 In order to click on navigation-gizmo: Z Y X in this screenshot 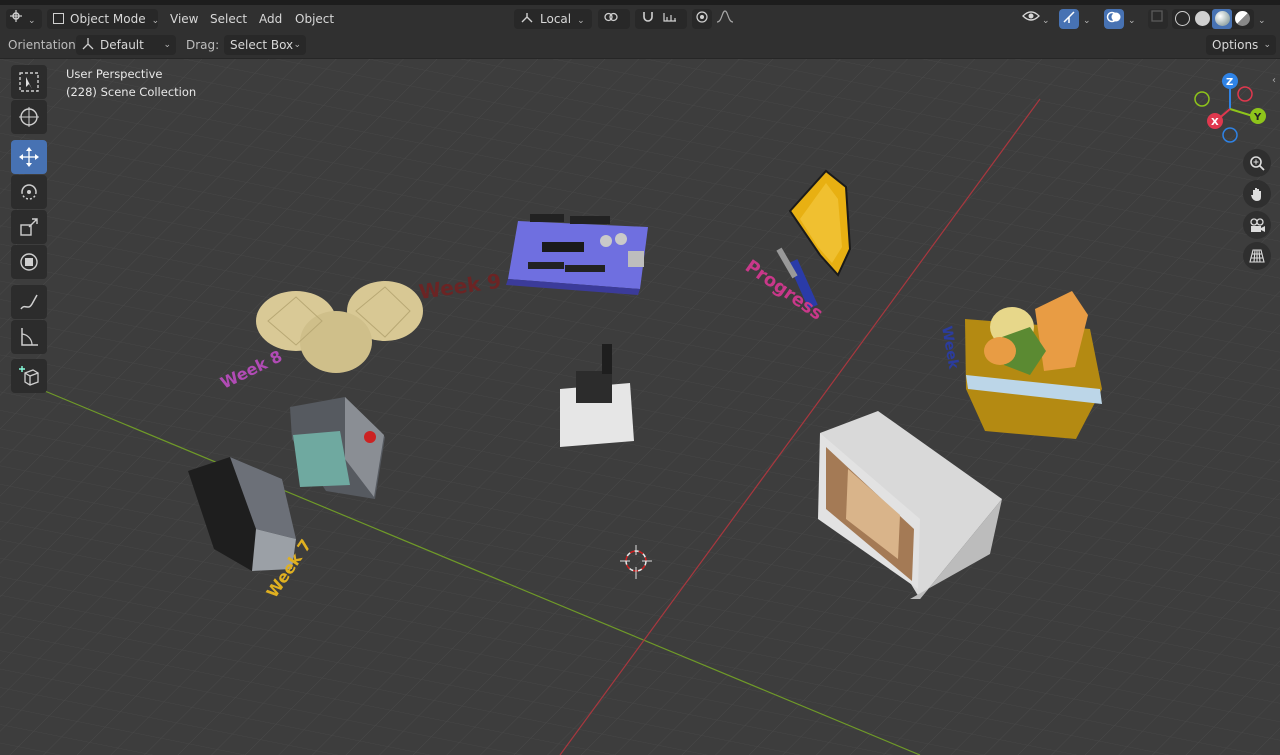, I will do `click(1230, 111)`.